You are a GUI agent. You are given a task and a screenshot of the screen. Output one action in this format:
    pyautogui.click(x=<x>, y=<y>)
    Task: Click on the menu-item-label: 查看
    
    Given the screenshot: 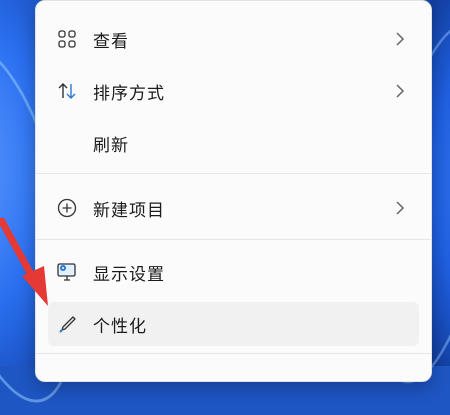 What is the action you would take?
    pyautogui.click(x=111, y=41)
    